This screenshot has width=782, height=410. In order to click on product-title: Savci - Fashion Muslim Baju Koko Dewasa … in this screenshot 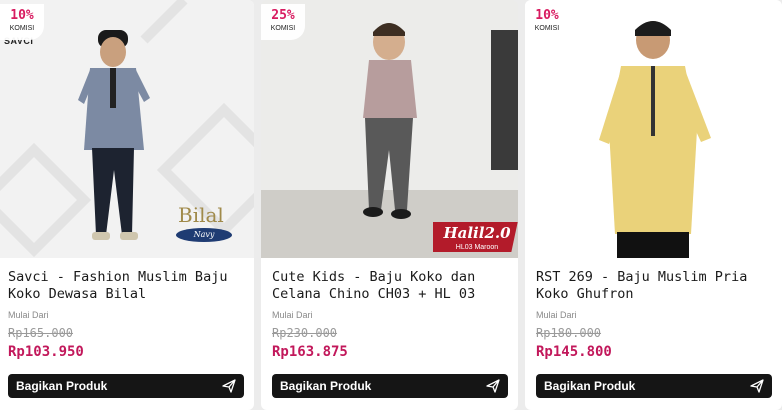, I will do `click(126, 286)`.